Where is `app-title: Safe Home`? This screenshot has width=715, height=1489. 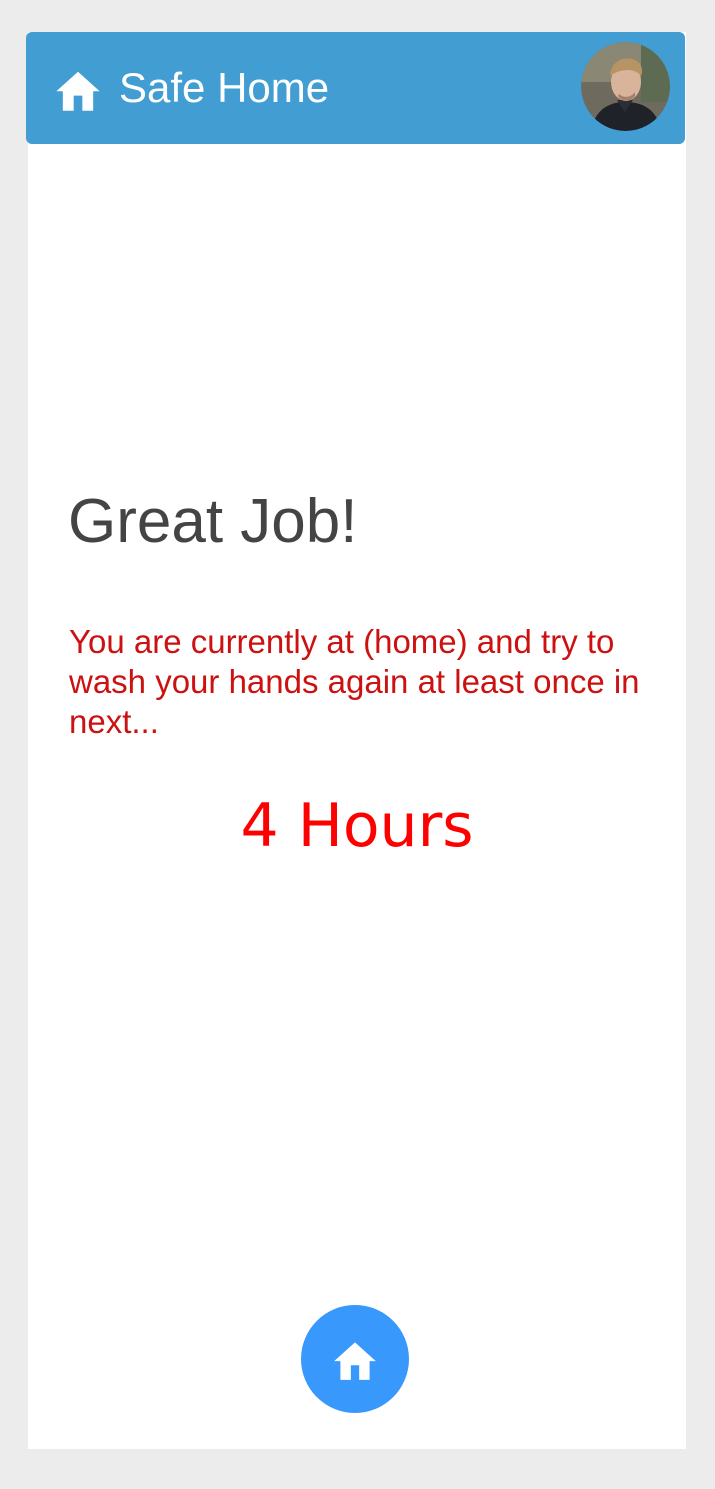
app-title: Safe Home is located at coordinates (224, 87).